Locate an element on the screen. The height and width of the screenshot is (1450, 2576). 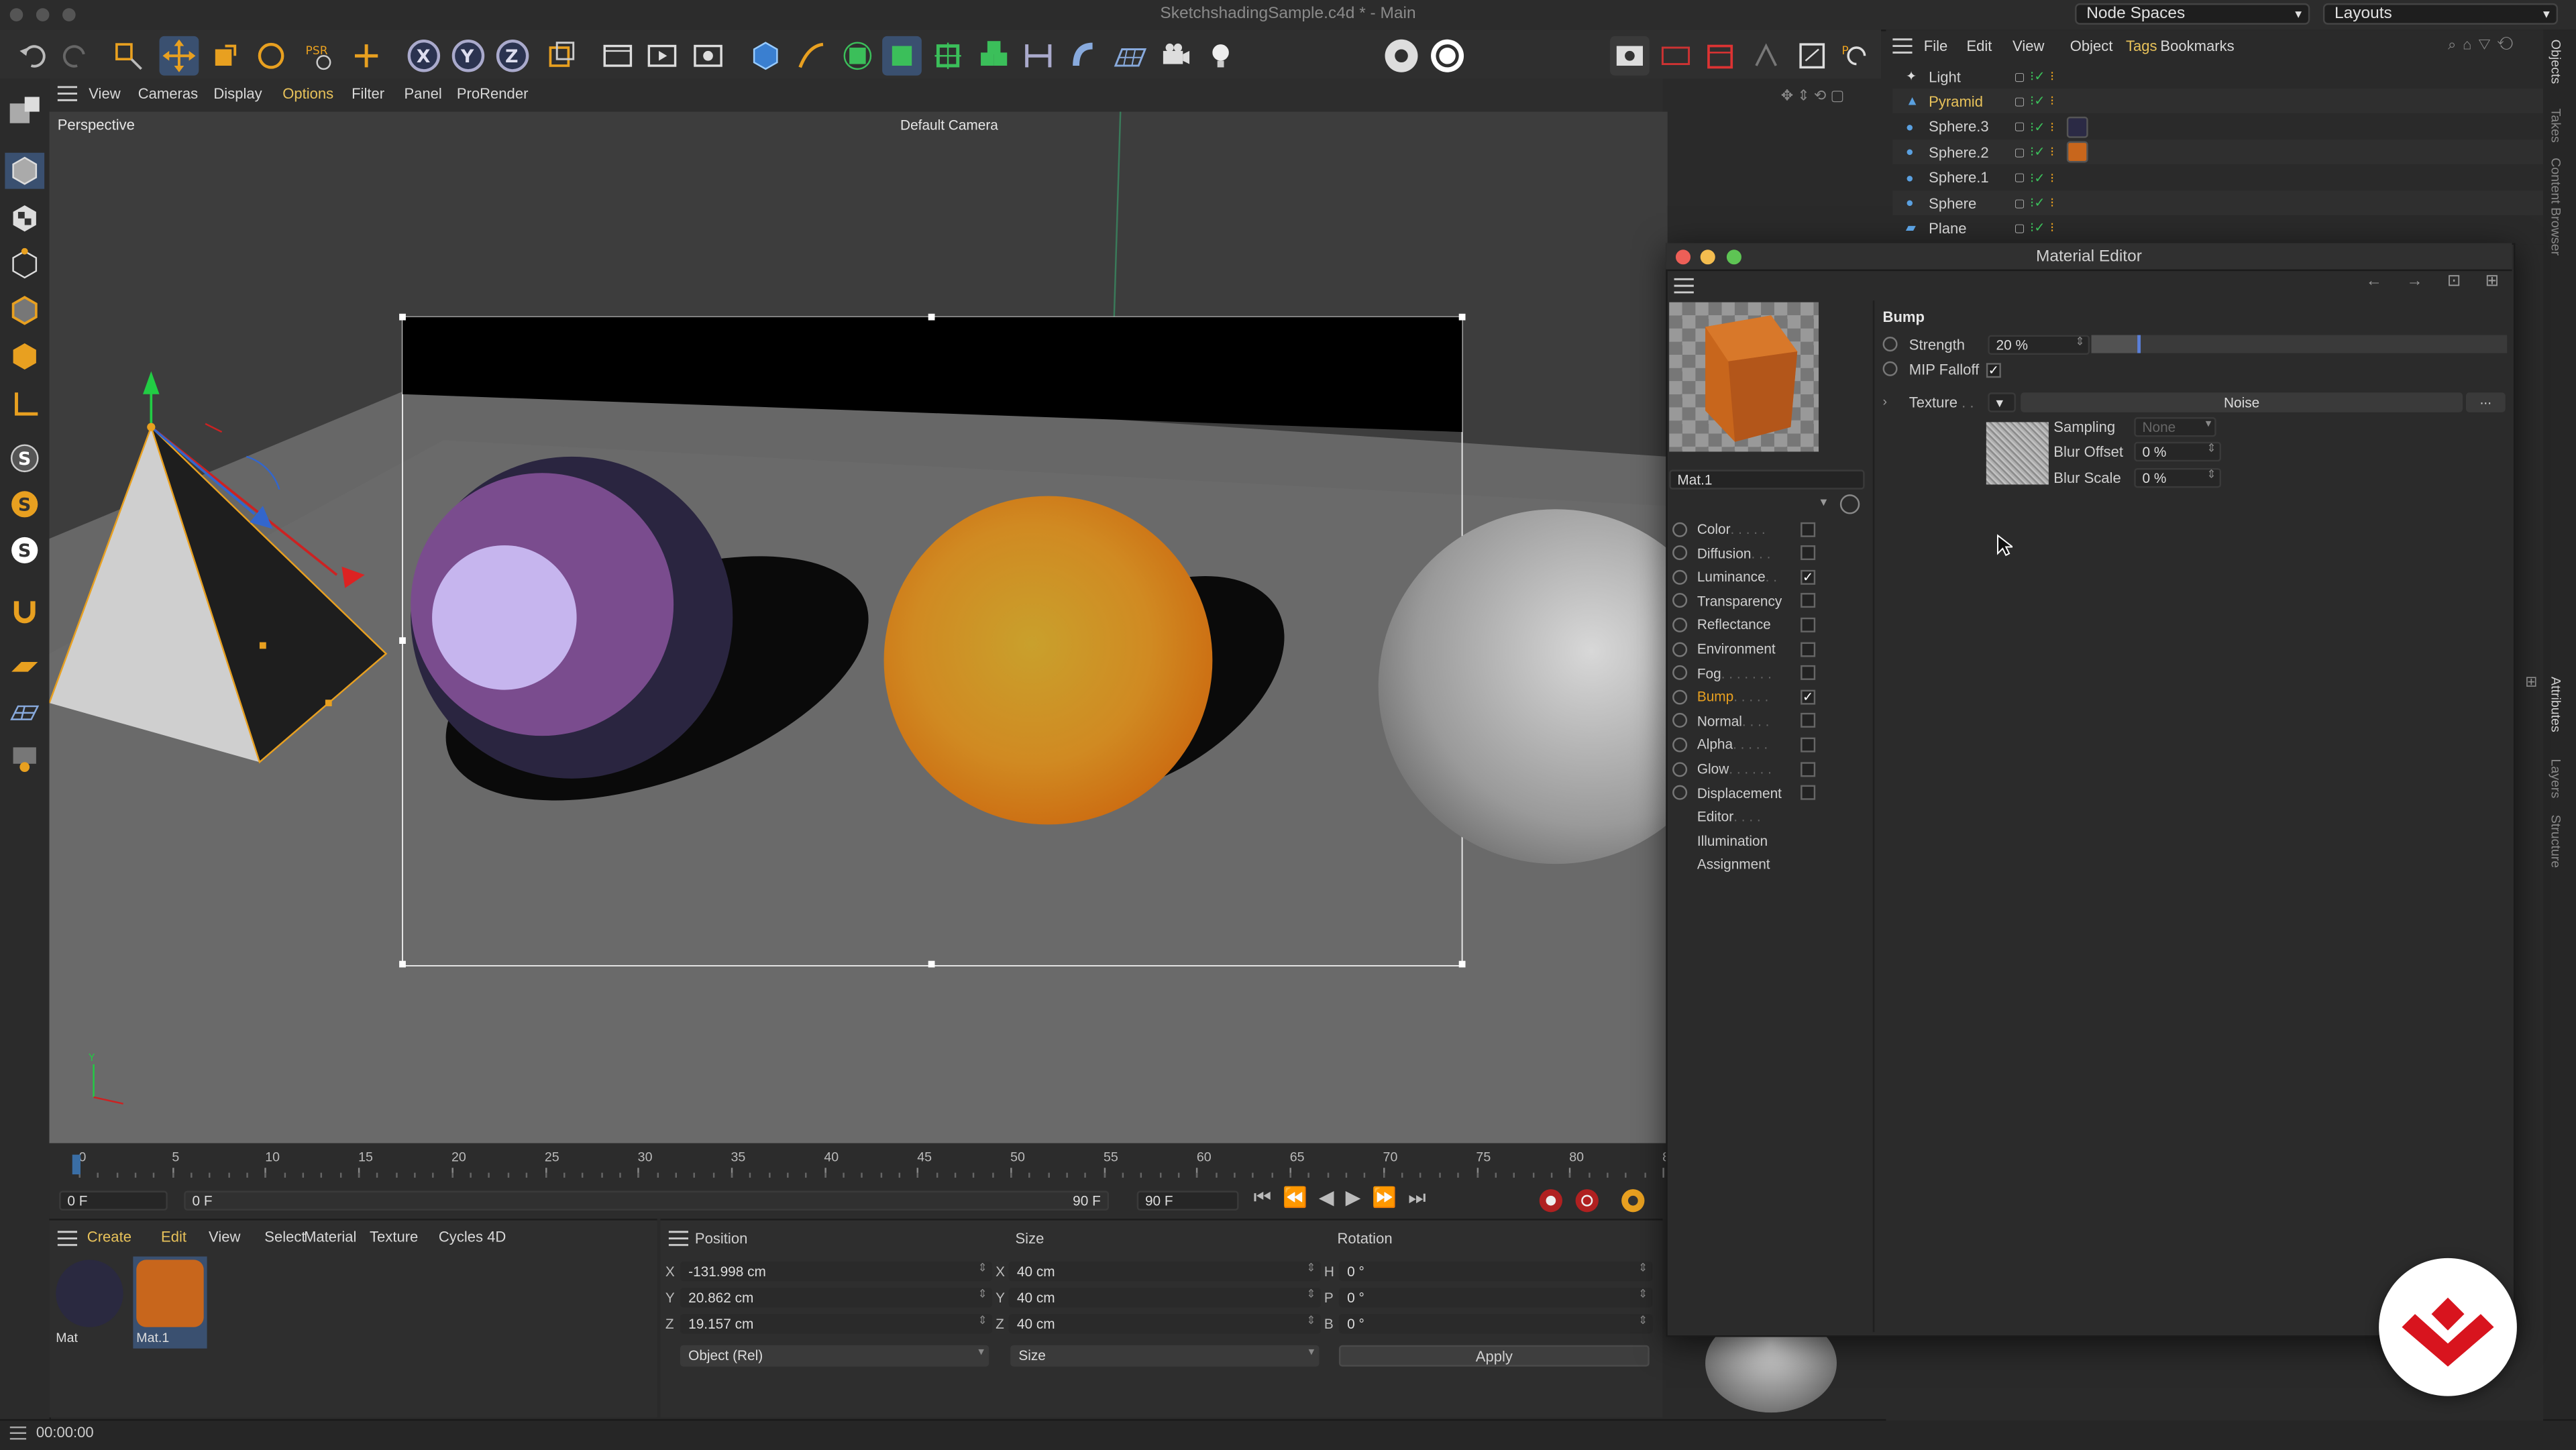
menu-options: Options is located at coordinates (307, 93).